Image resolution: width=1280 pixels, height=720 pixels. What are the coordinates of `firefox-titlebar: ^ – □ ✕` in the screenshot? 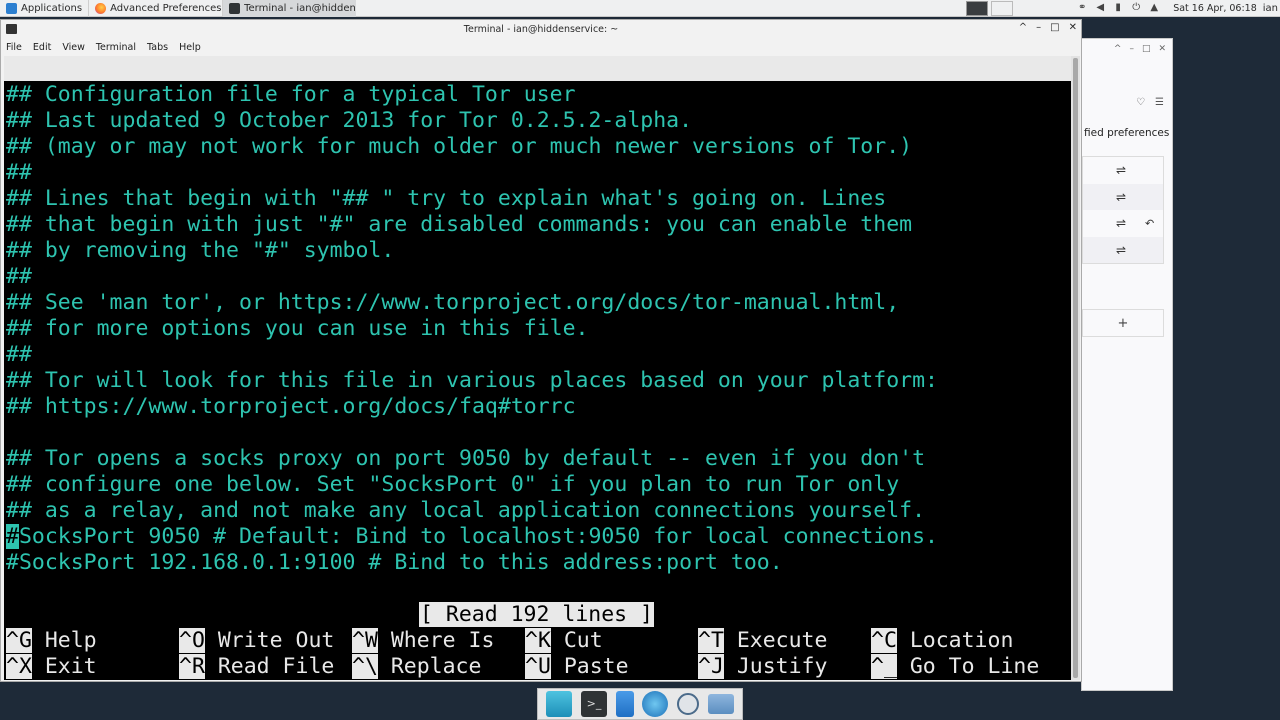 It's located at (1127, 49).